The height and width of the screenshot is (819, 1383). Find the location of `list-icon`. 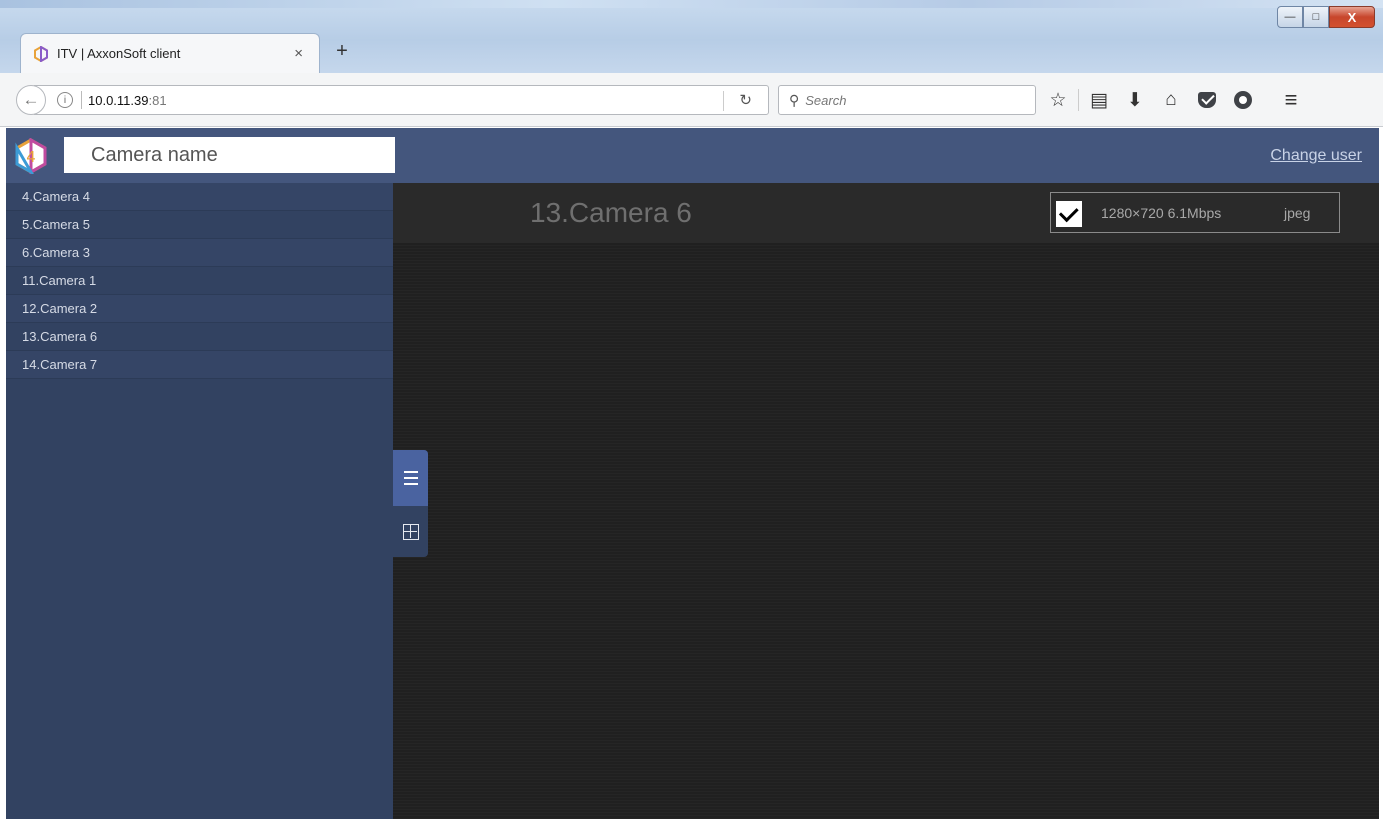

list-icon is located at coordinates (410, 478).